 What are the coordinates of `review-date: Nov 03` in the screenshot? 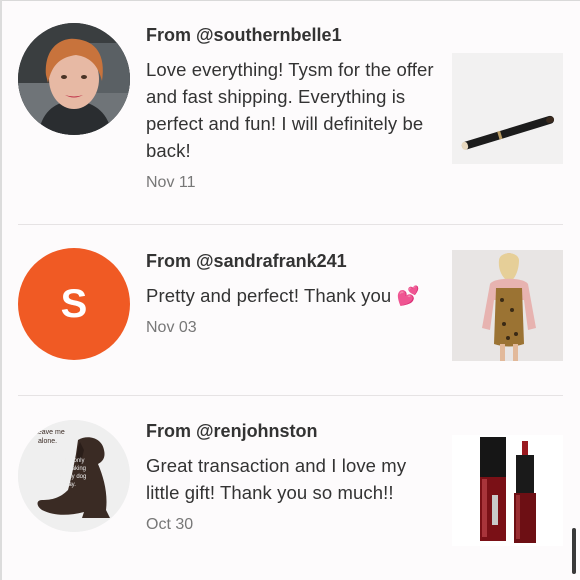 It's located at (171, 327).